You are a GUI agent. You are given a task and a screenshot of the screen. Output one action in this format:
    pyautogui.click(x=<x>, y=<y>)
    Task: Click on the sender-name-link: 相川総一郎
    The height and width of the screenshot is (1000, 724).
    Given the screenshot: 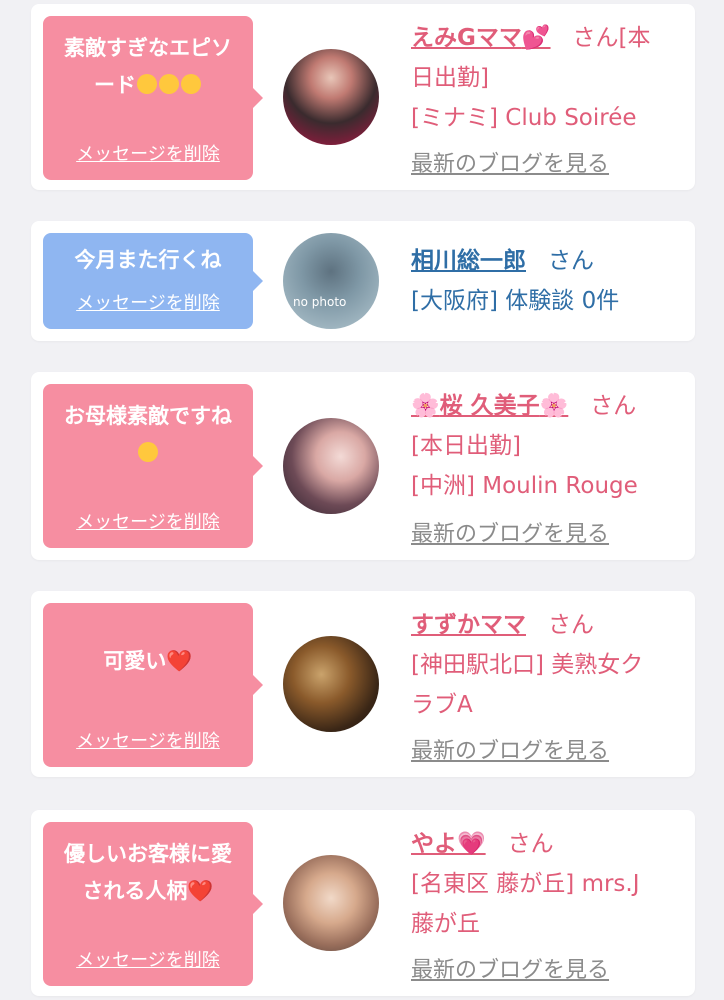 What is the action you would take?
    pyautogui.click(x=468, y=261)
    